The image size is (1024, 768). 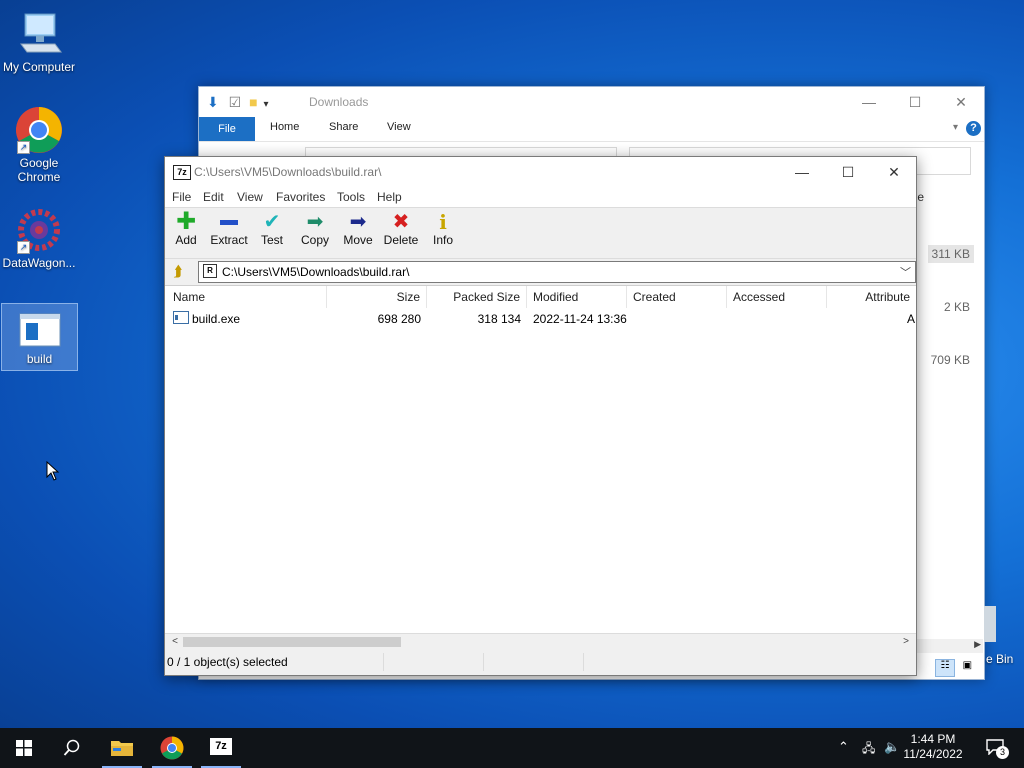 I want to click on system-clock: 1:44 PM 11/24/2022, so click(x=933, y=747).